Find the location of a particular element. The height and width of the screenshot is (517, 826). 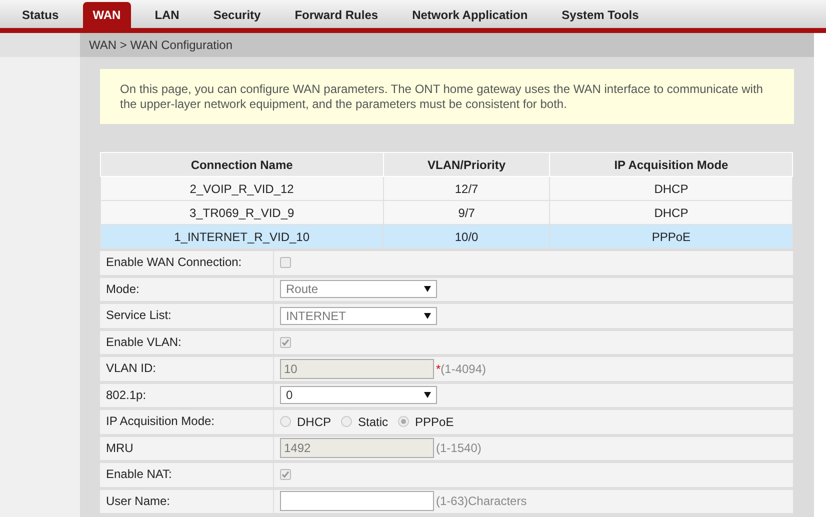

field-label: Enable VLAN: is located at coordinates (187, 342).